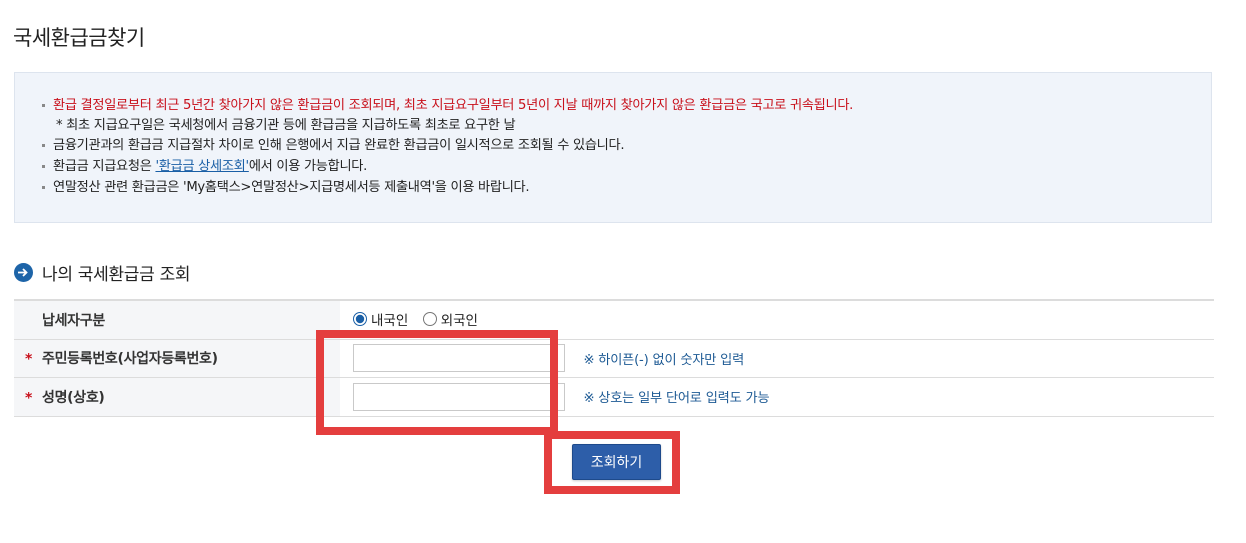 This screenshot has height=543, width=1246. Describe the element at coordinates (390, 321) in the screenshot. I see `radio-domestic-label: 내국인` at that location.